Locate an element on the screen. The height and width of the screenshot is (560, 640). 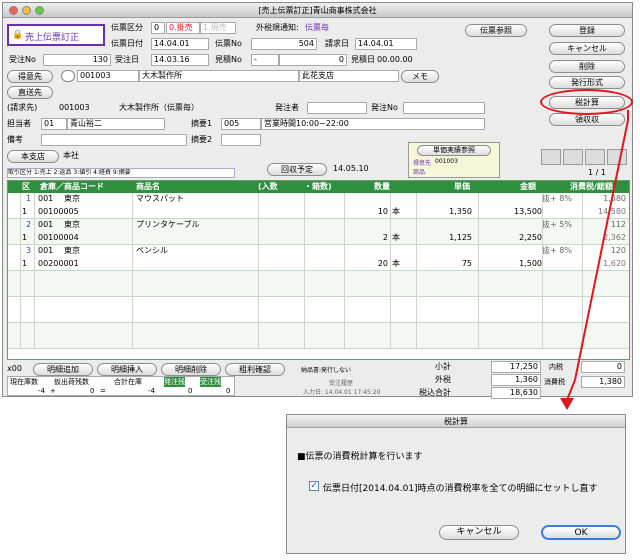
dialog-ok-button: OK is located at coordinates (581, 532).